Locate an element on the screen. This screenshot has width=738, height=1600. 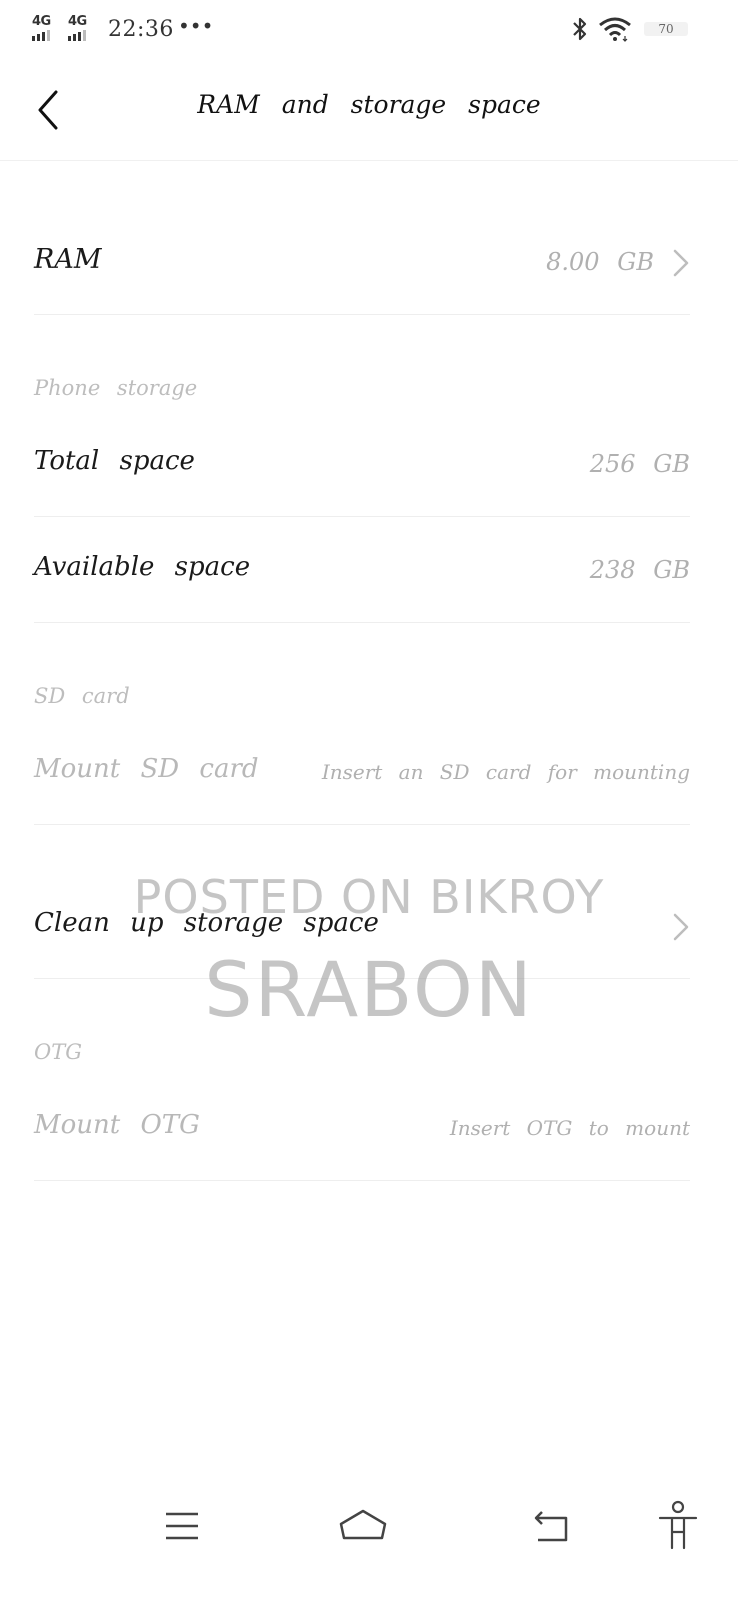
navigation-bar is located at coordinates (369, 1530).